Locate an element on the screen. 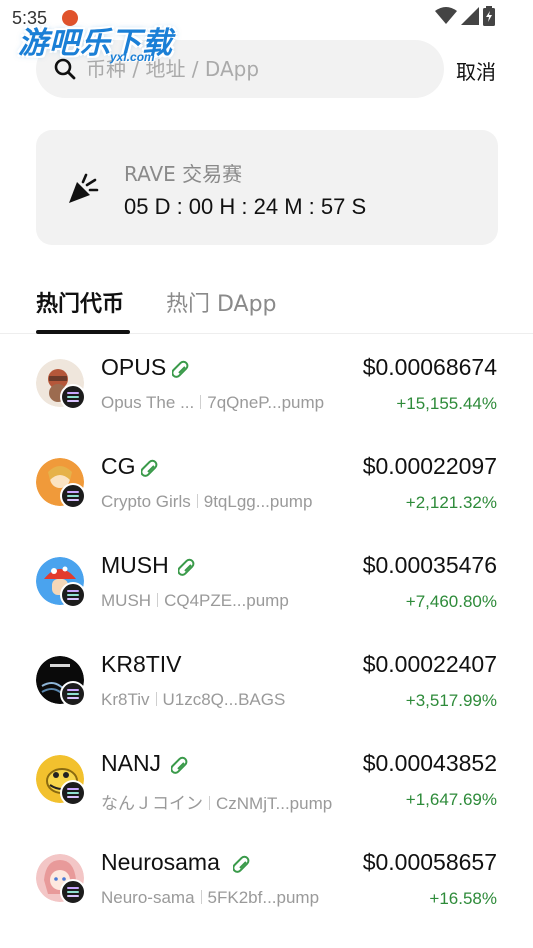  event-title: RAVE 交易赛 is located at coordinates (183, 174).